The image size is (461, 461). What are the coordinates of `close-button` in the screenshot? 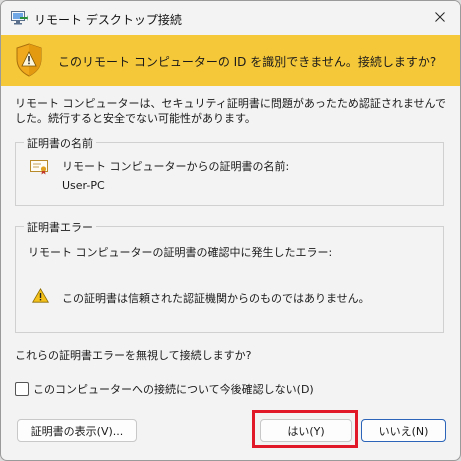 It's located at (440, 18).